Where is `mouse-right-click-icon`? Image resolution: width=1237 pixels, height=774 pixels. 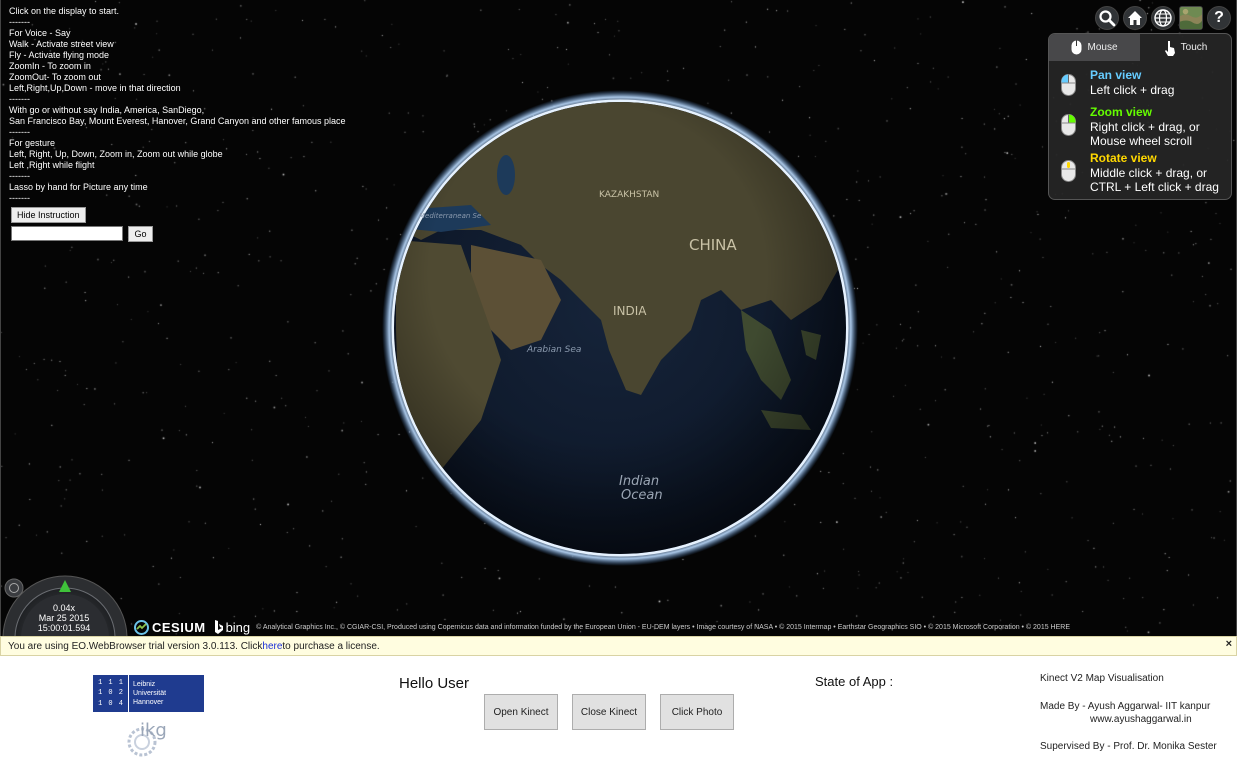
mouse-right-click-icon is located at coordinates (1068, 125).